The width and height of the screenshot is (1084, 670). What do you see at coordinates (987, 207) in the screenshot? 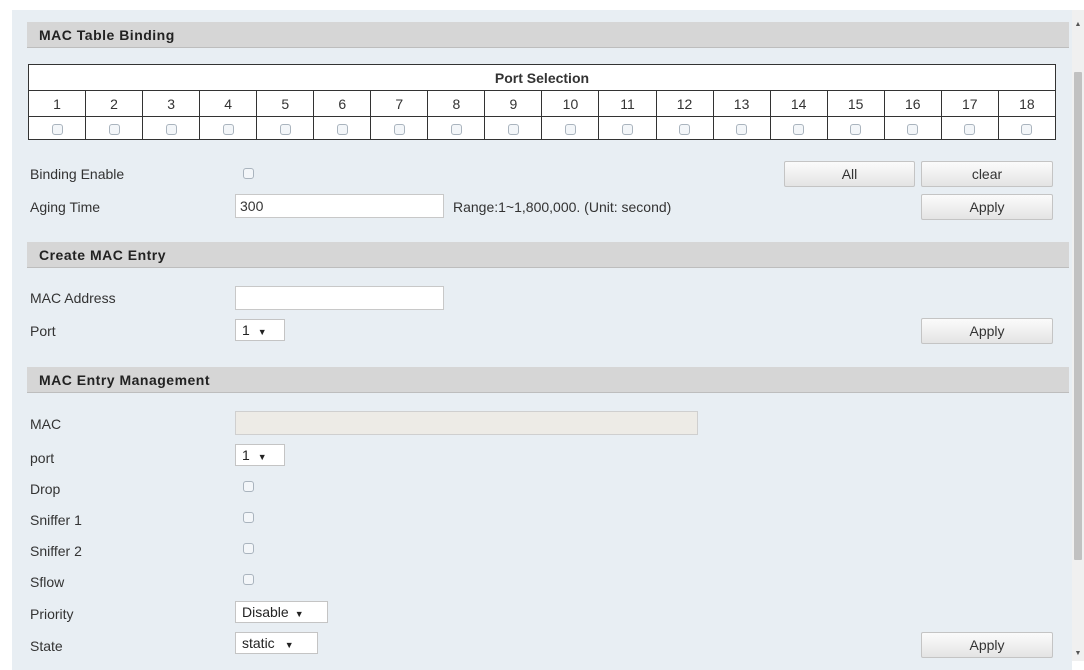
I see `binding-apply-button: Apply` at bounding box center [987, 207].